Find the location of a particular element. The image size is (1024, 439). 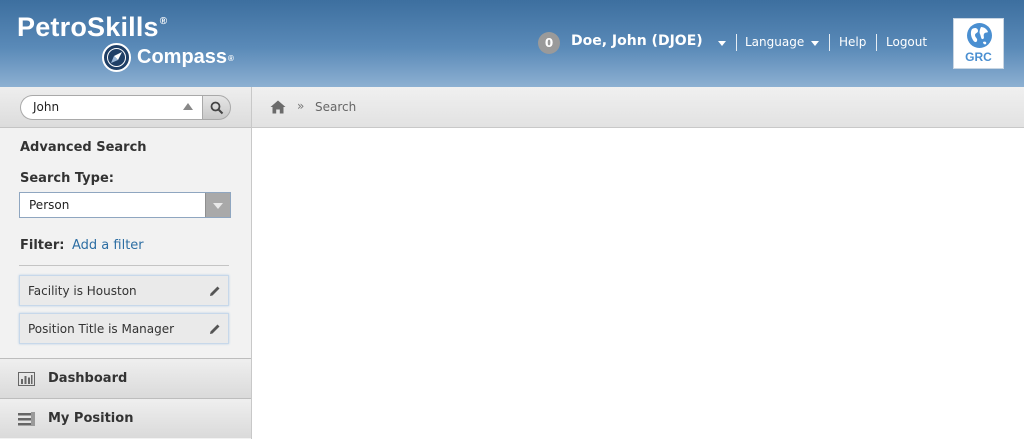

search-type-label: Search Type: is located at coordinates (67, 178).